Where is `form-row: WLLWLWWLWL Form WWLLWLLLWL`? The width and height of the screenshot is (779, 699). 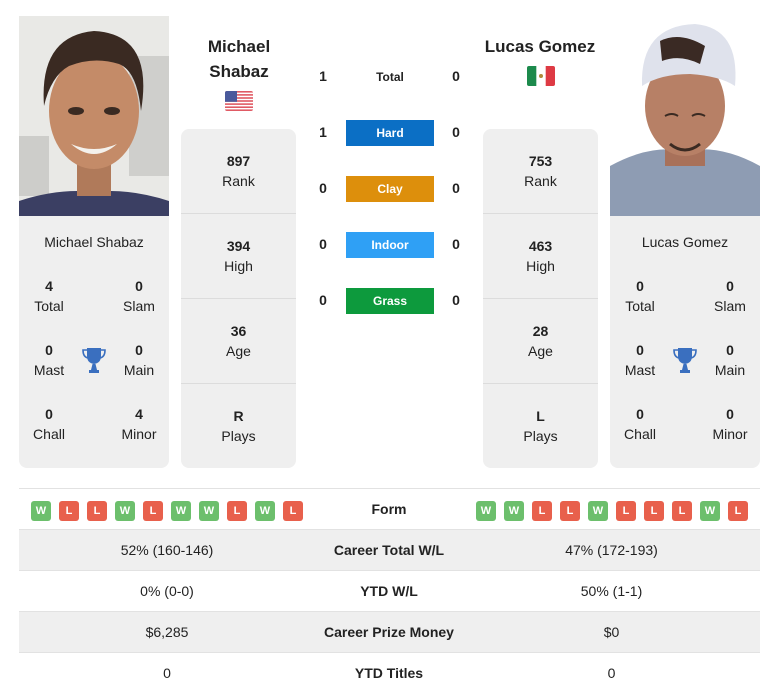 form-row: WLLWLWWLWL Form WWLLWLLLWL is located at coordinates (389, 508).